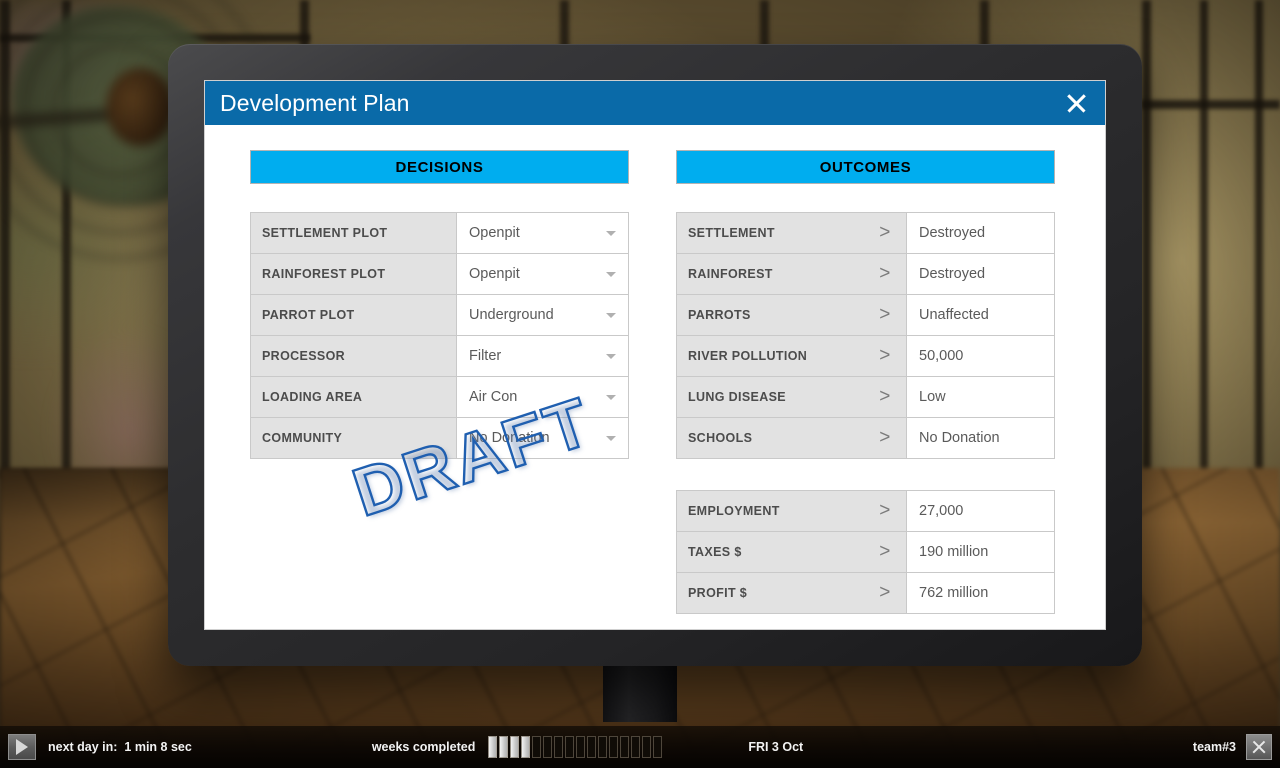  Describe the element at coordinates (719, 315) in the screenshot. I see `outcome-label: PARROTS` at that location.